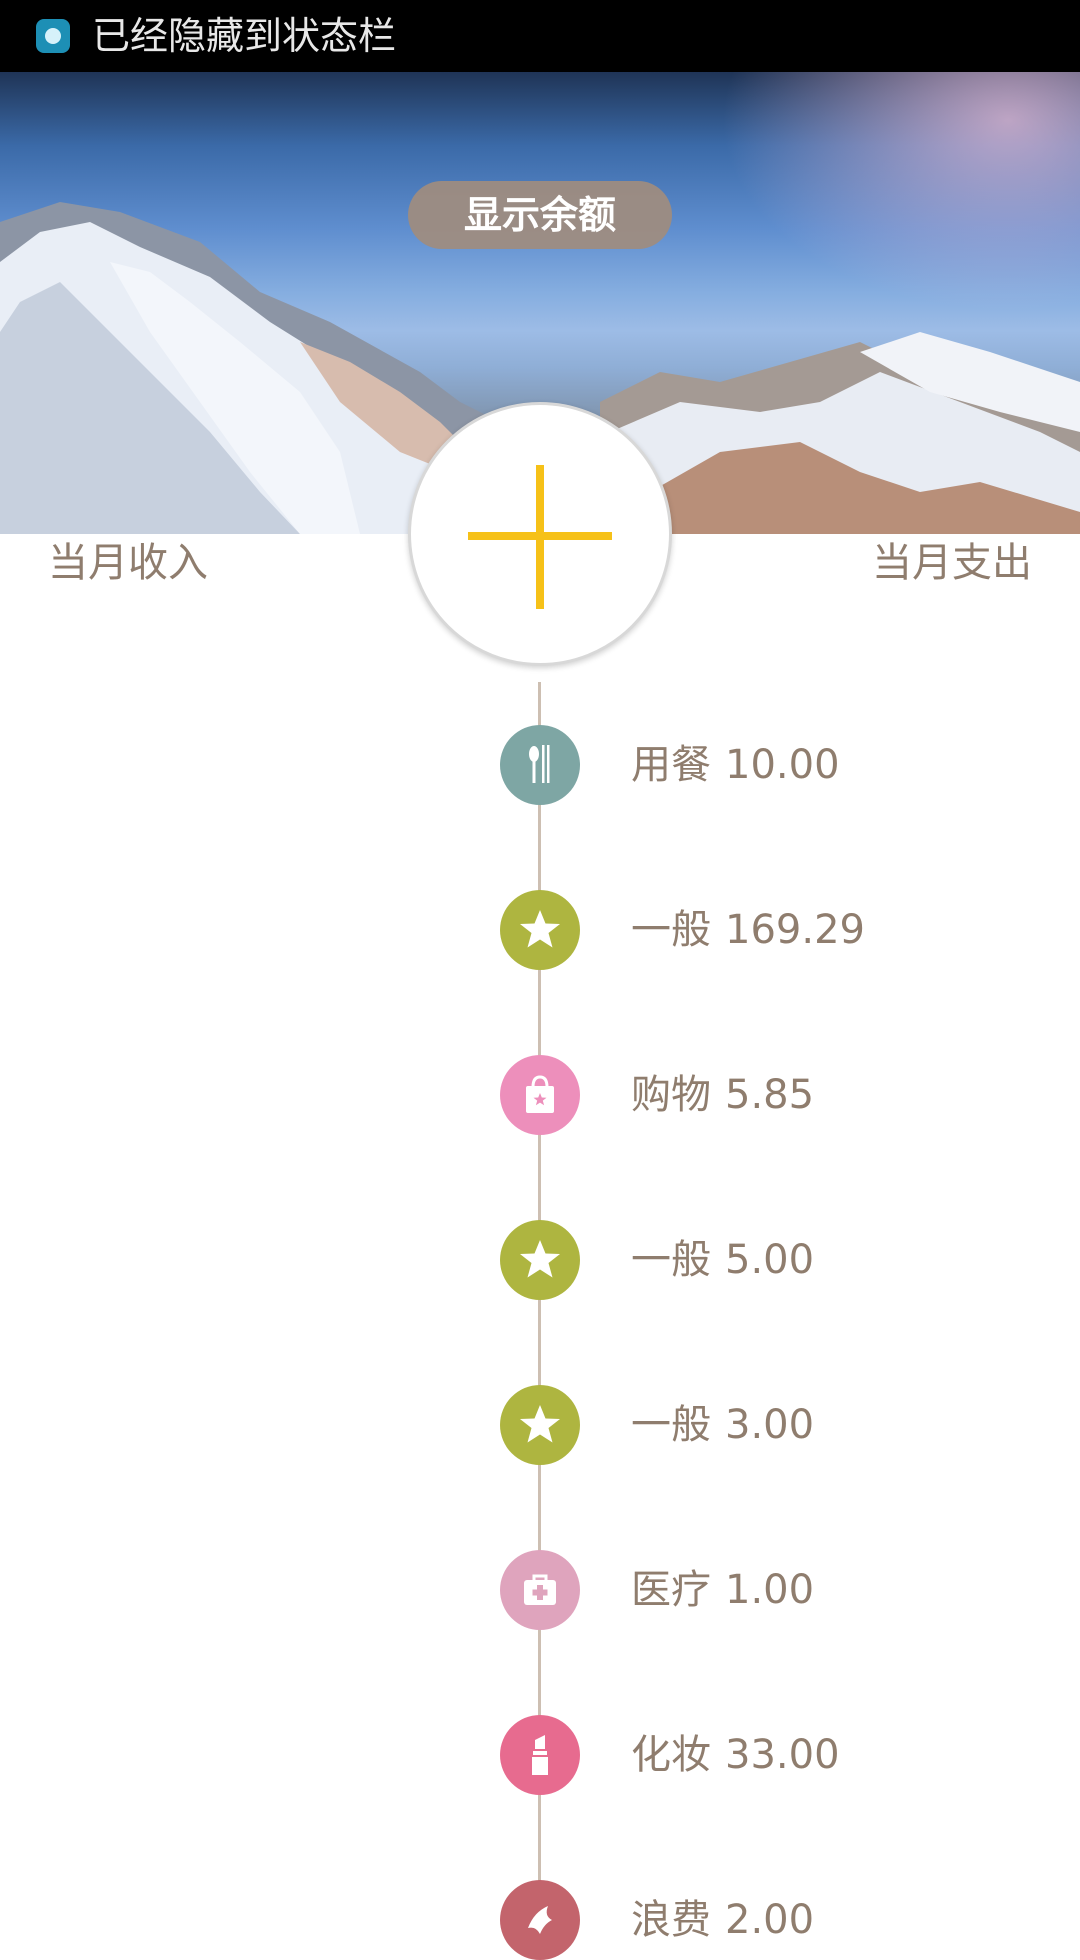  I want to click on timeline-entry: 化妆 33.00, so click(790, 1755).